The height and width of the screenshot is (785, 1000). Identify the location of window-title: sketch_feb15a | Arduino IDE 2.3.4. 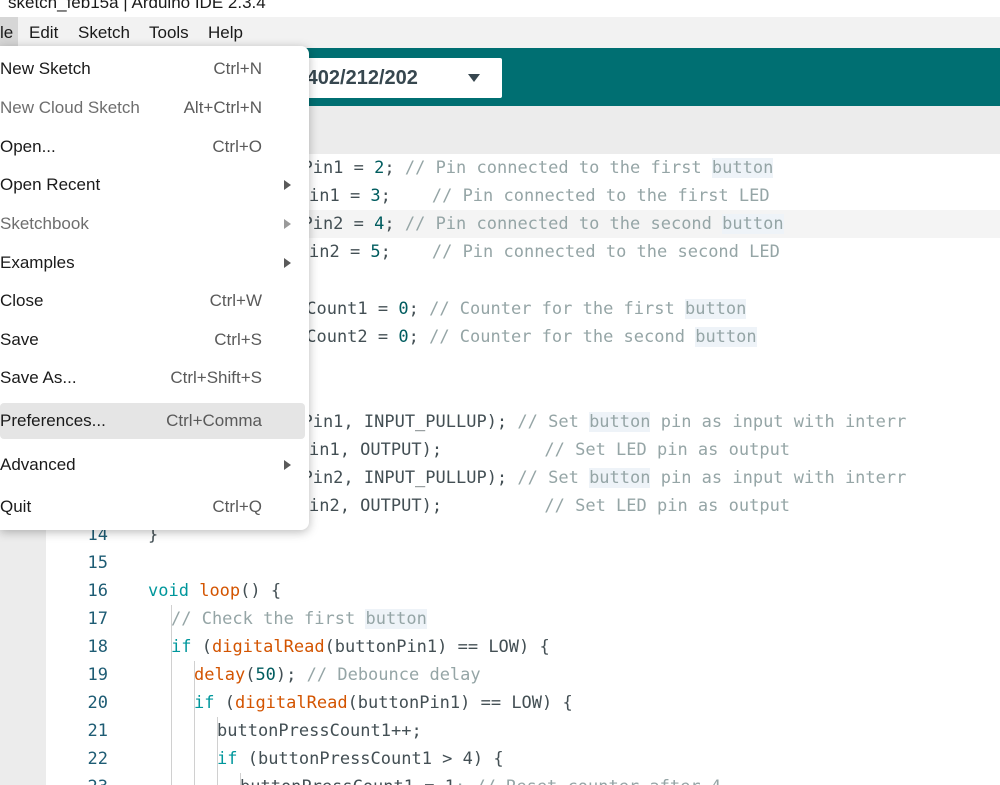
(137, 6).